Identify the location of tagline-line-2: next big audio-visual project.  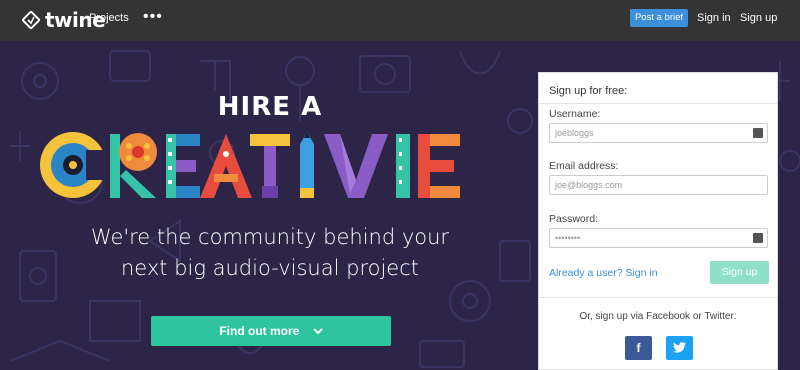
(269, 268).